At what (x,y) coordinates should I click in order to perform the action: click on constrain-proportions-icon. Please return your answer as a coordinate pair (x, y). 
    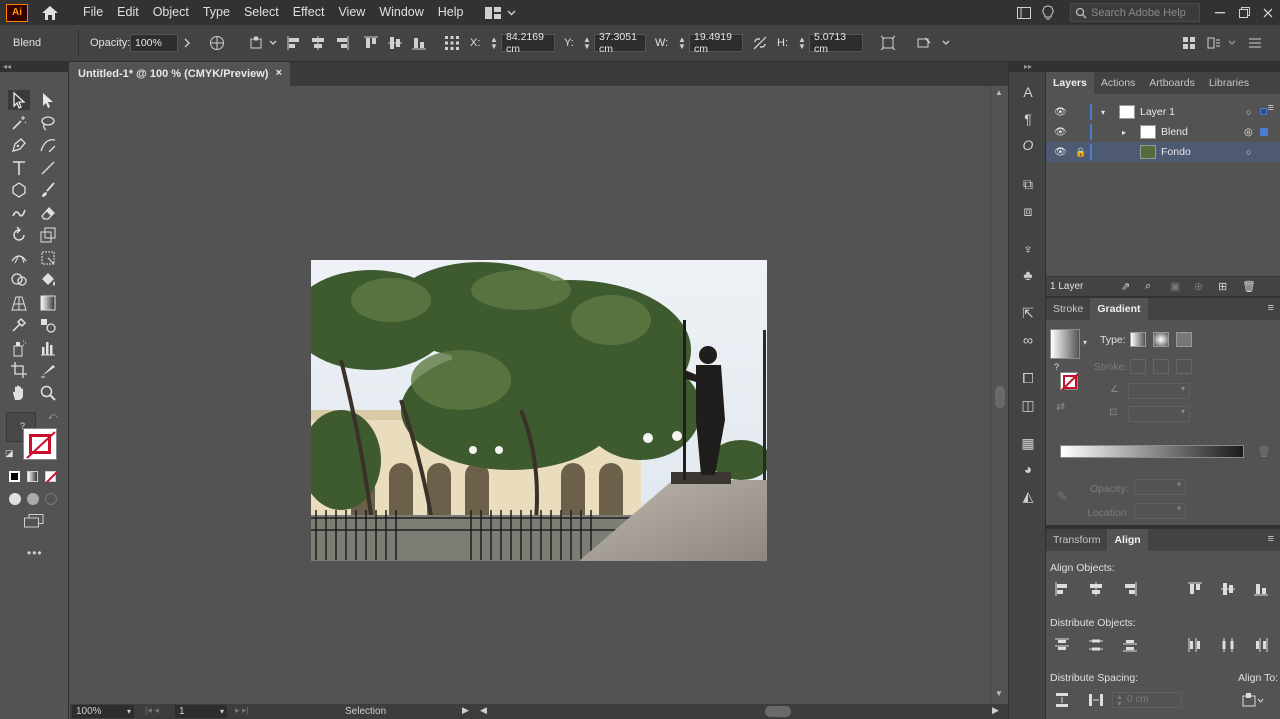
    Looking at the image, I should click on (760, 43).